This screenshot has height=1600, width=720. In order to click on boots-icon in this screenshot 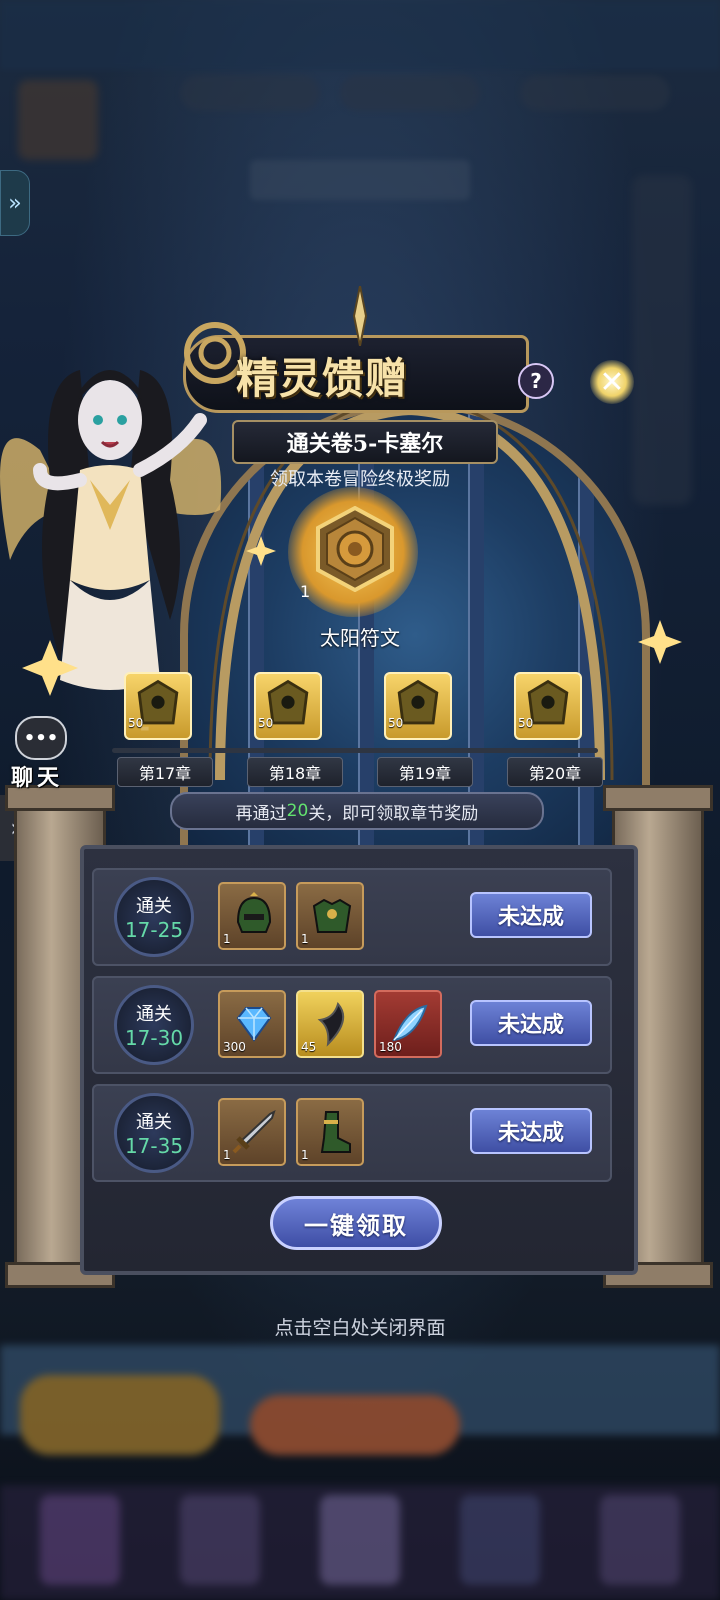, I will do `click(335, 1132)`.